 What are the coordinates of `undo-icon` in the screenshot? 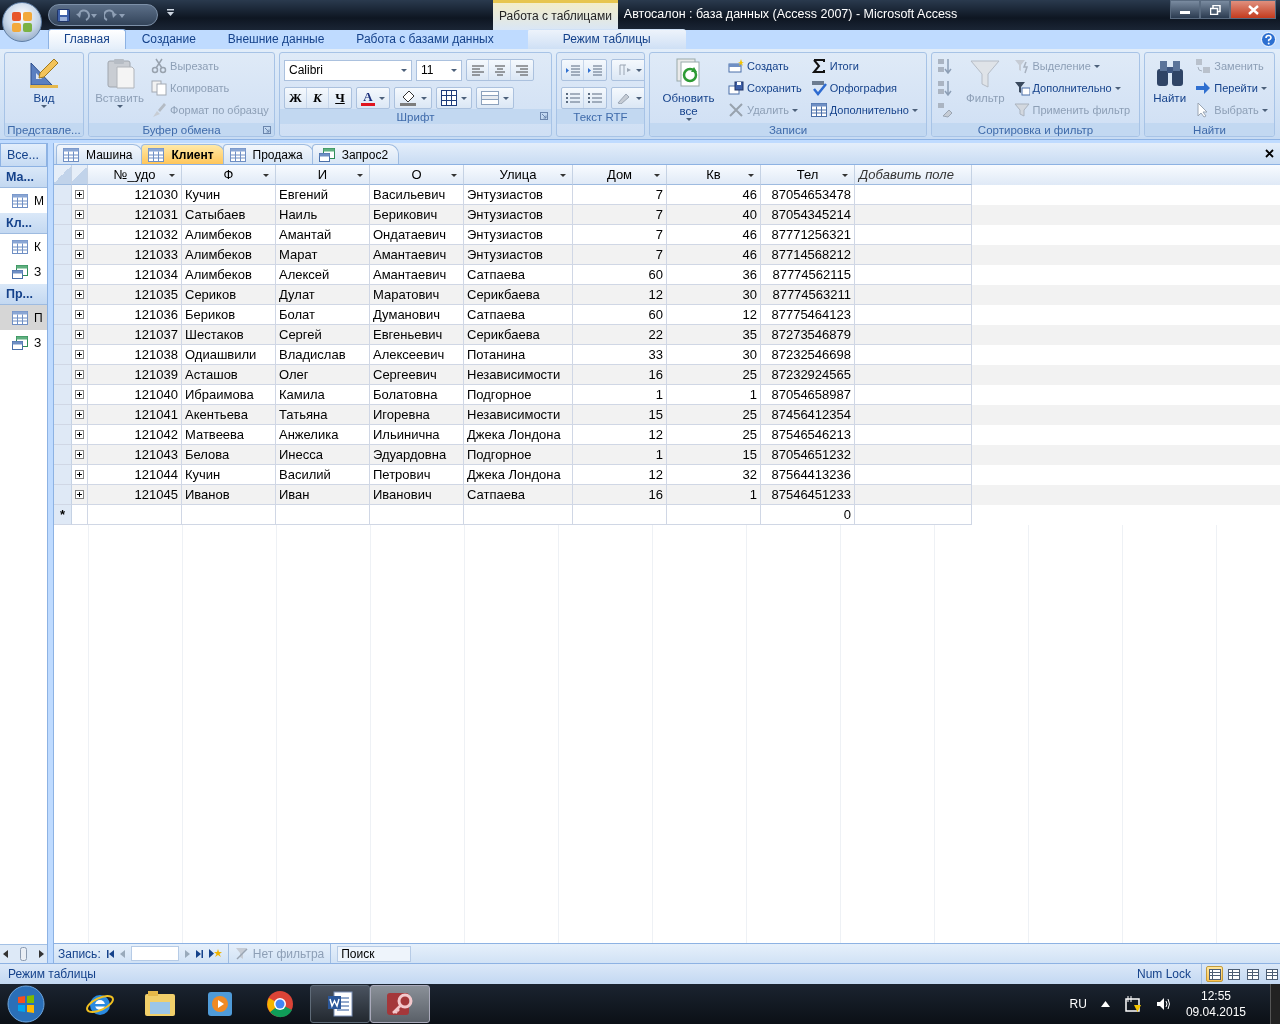 It's located at (87, 15).